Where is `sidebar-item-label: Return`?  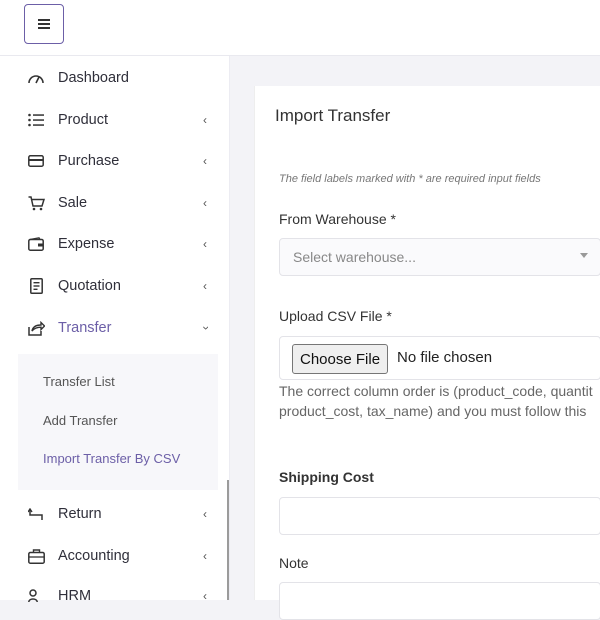
sidebar-item-label: Return is located at coordinates (80, 514).